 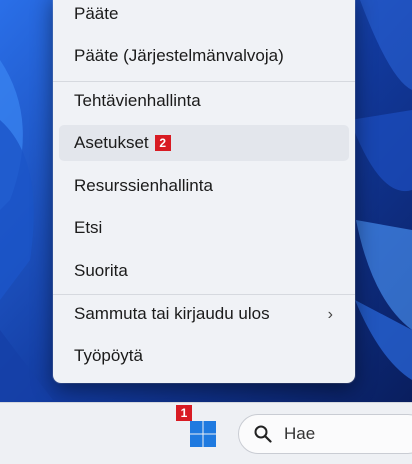 What do you see at coordinates (184, 413) in the screenshot?
I see `step-badge: 1` at bounding box center [184, 413].